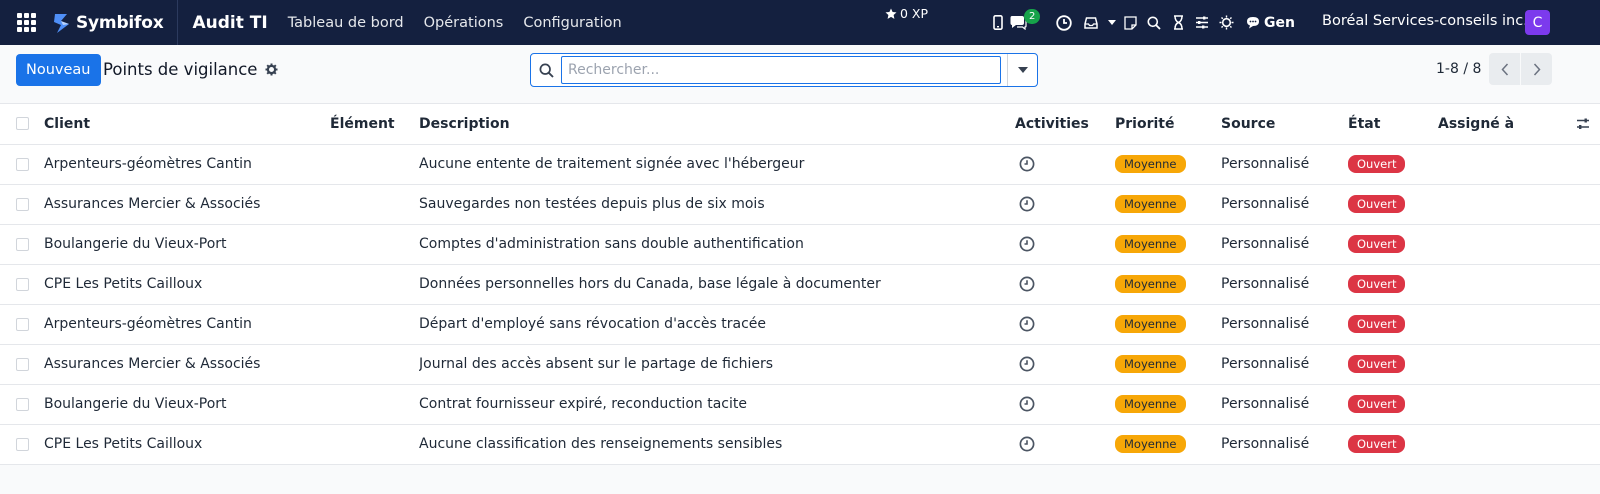 This screenshot has width=1600, height=494. What do you see at coordinates (1112, 22) in the screenshot?
I see `inbox-dropdown-toggle` at bounding box center [1112, 22].